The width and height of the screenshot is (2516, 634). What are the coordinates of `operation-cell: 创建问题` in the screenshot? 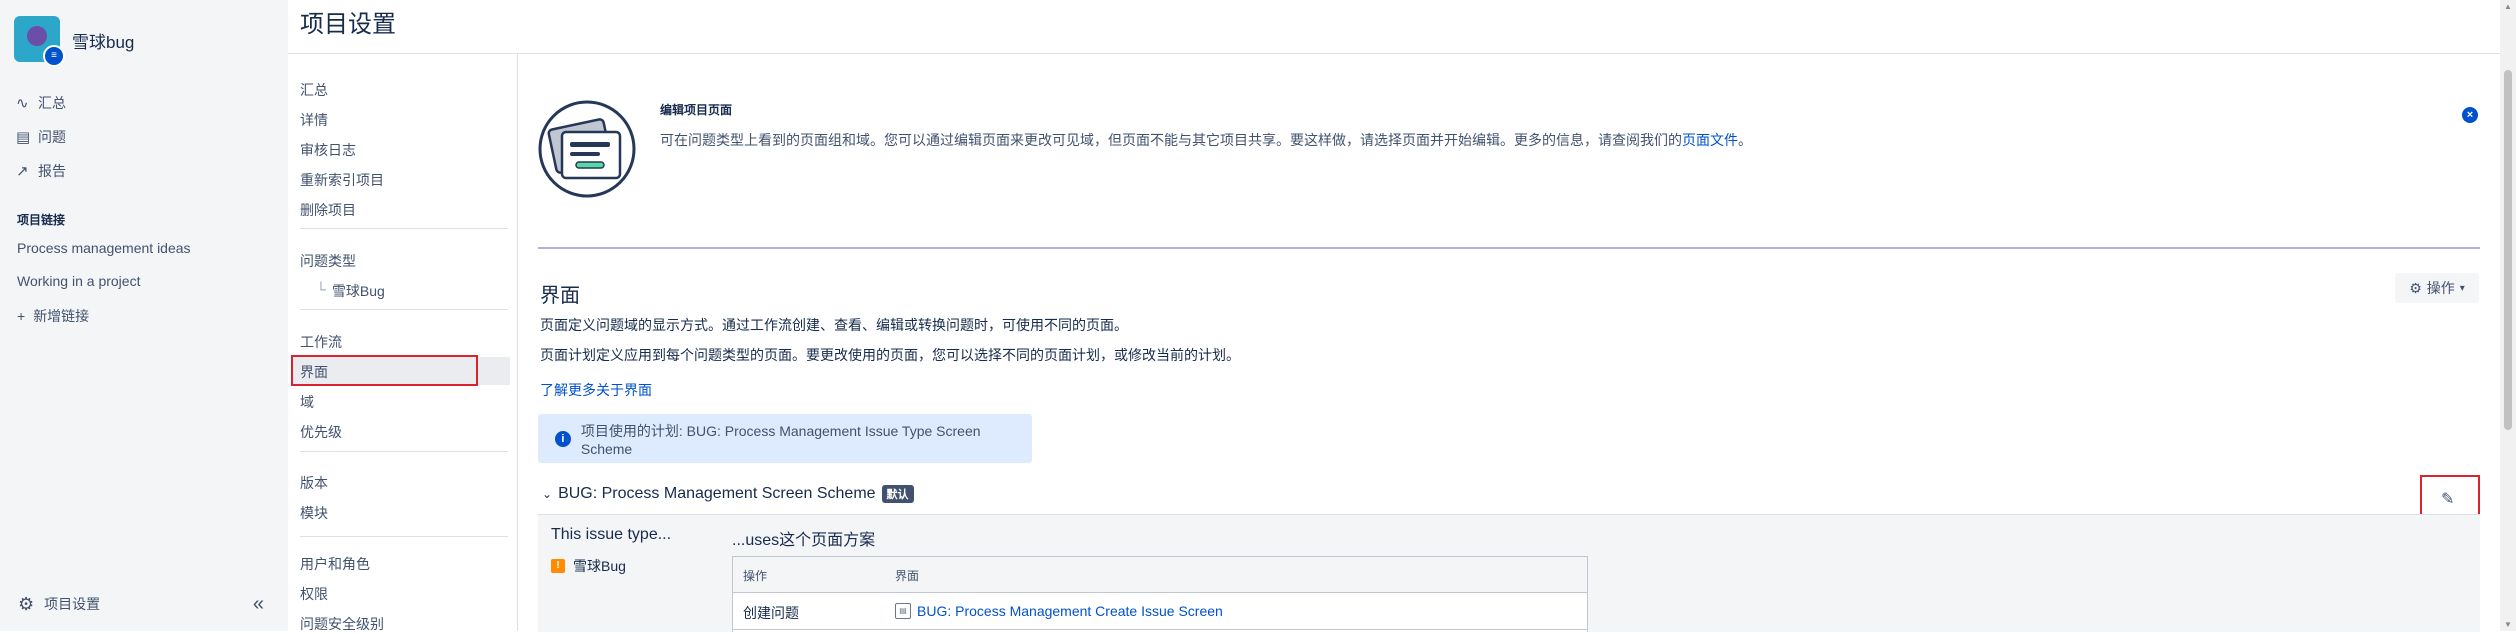 It's located at (771, 613).